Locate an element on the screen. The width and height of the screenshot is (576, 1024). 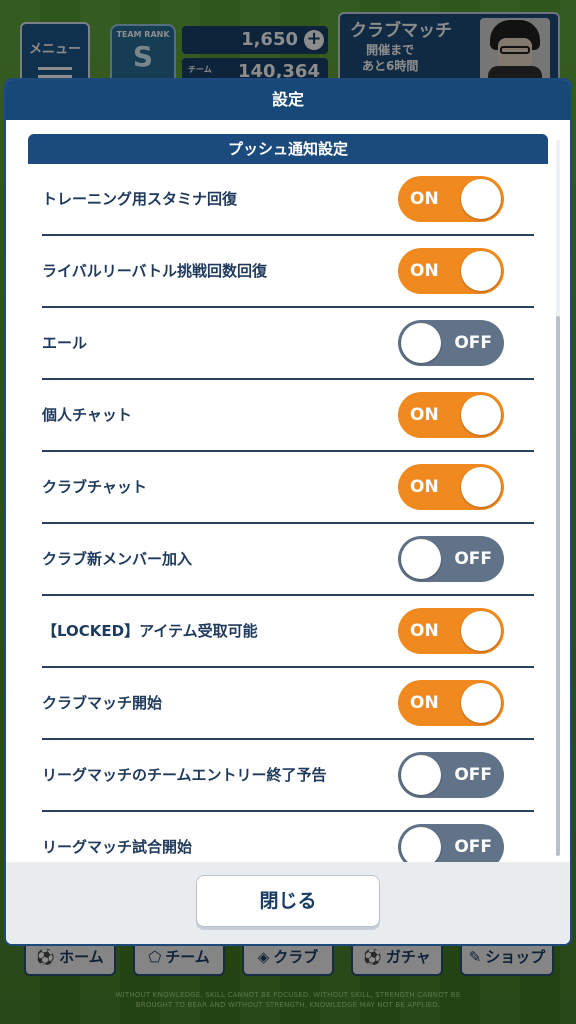
setting-label: クラブ新メンバー加入 is located at coordinates (117, 559).